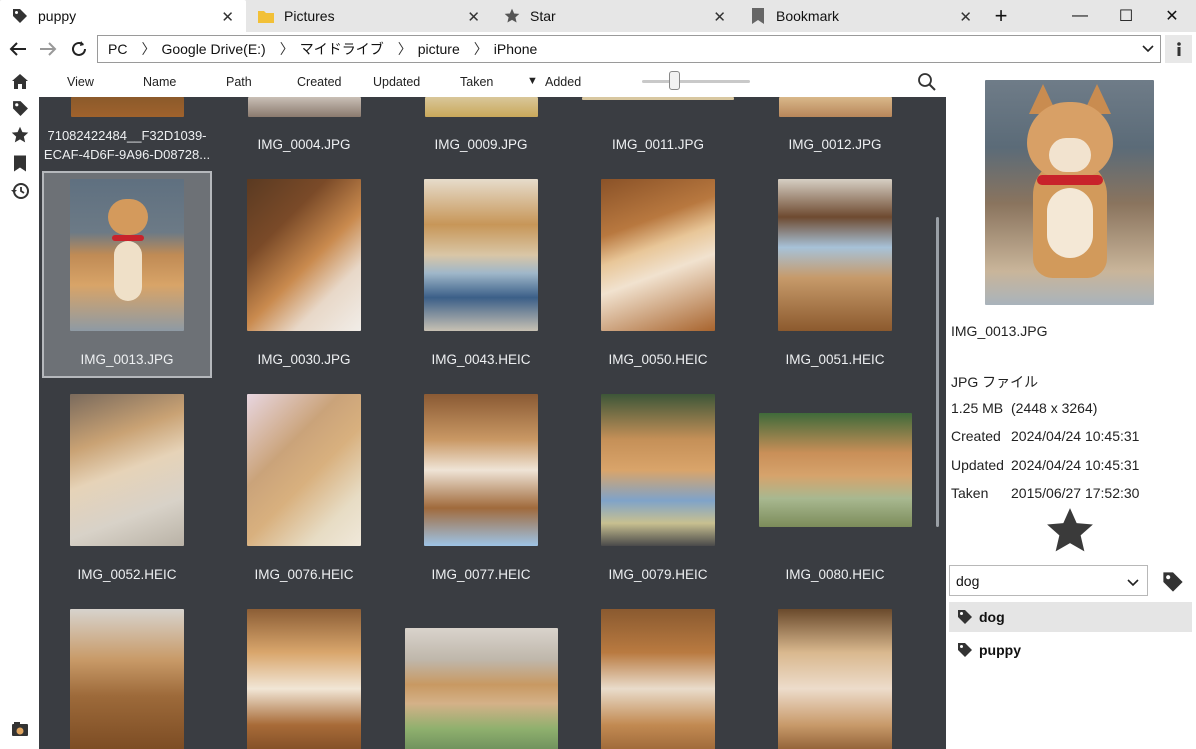 The image size is (1196, 749). I want to click on sort-path-button: Path, so click(239, 82).